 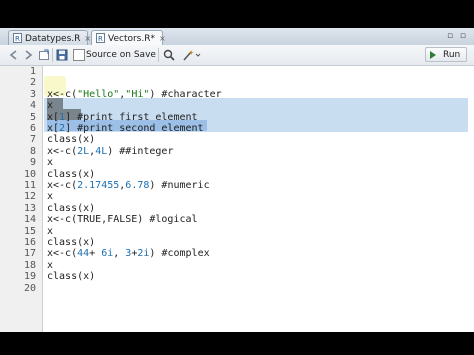 I want to click on open-in-window-icon, so click(x=44, y=55).